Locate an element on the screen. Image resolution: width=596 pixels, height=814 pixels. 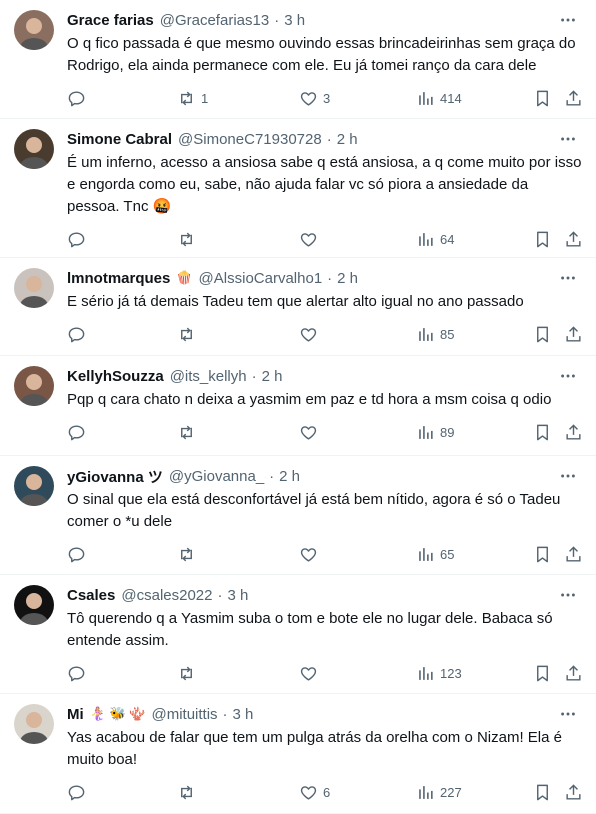
display-name: yGiovanna ツ is located at coordinates (115, 476).